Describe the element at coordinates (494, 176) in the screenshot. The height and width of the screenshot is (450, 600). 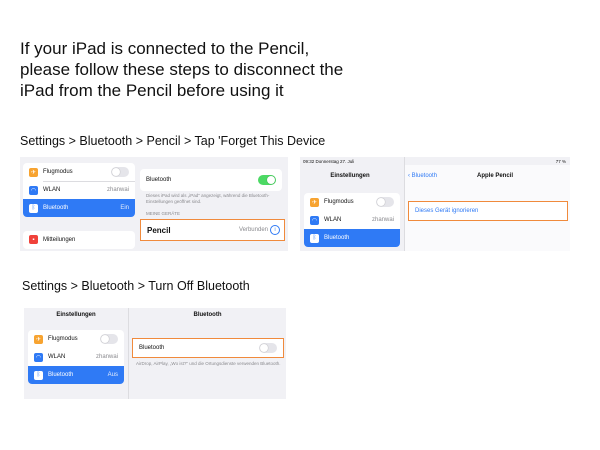
I see `right-title: Apple Pencil` at that location.